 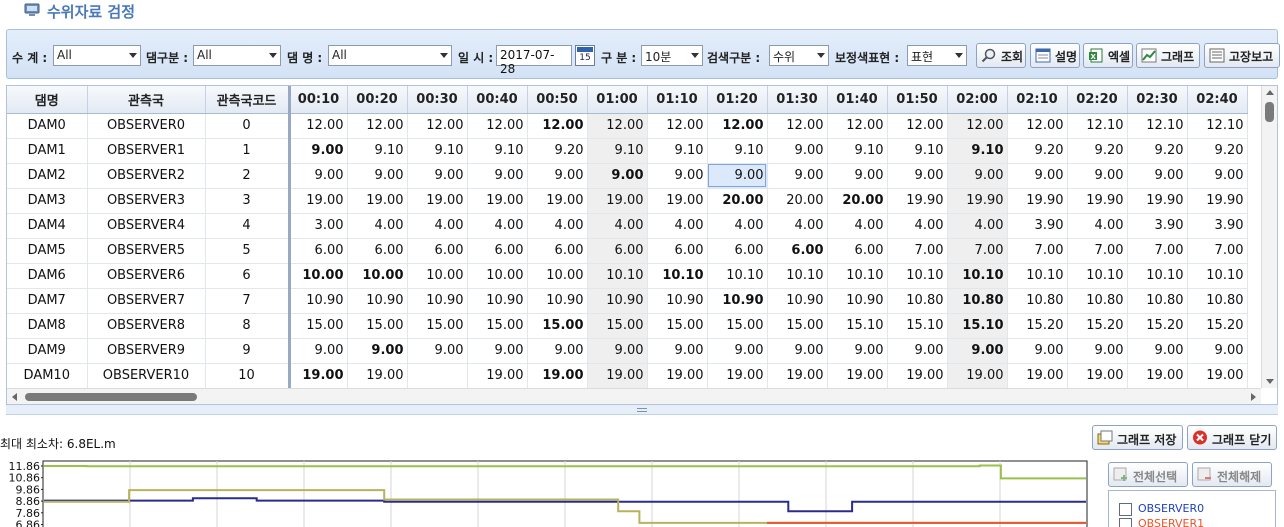 I want to click on dam-name-cell: DAM3, so click(x=47, y=201).